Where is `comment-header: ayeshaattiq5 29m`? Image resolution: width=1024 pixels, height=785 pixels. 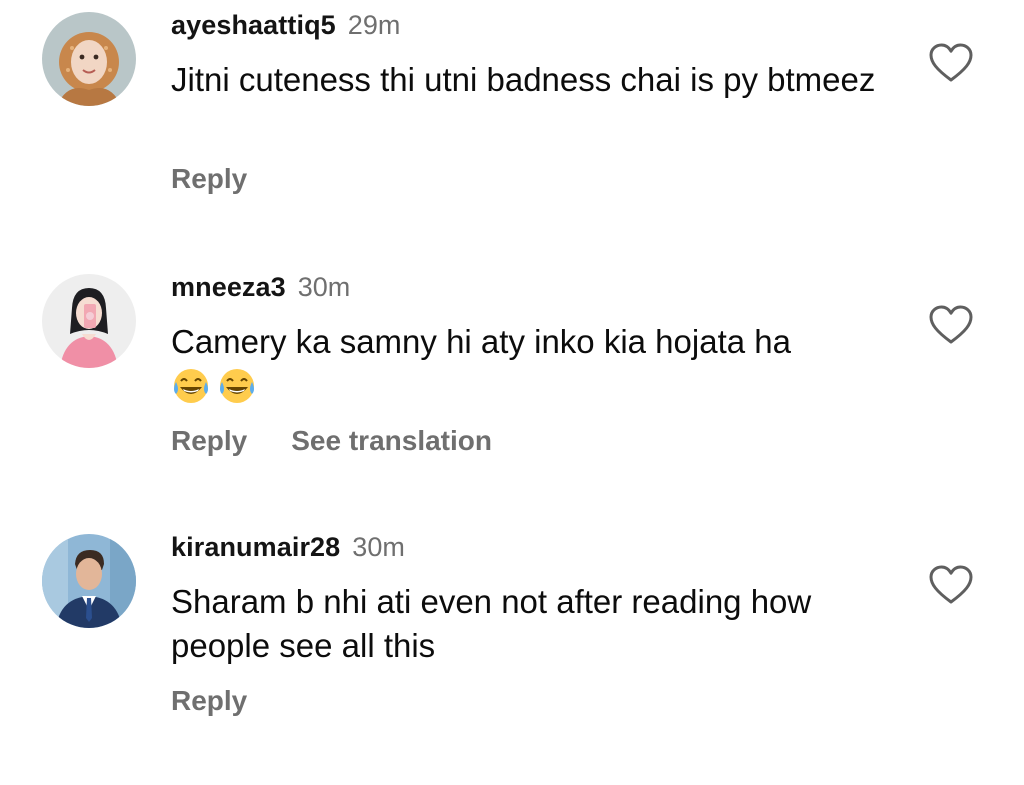
comment-header: ayeshaattiq5 29m is located at coordinates (285, 25).